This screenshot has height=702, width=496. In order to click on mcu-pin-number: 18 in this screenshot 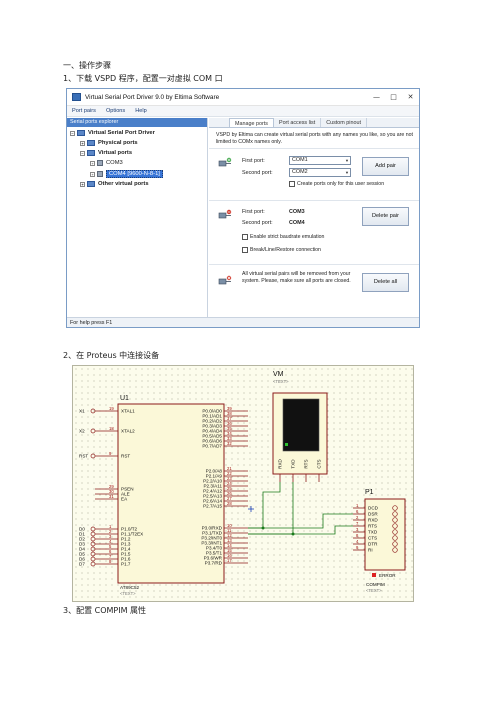, I will do `click(111, 428)`.